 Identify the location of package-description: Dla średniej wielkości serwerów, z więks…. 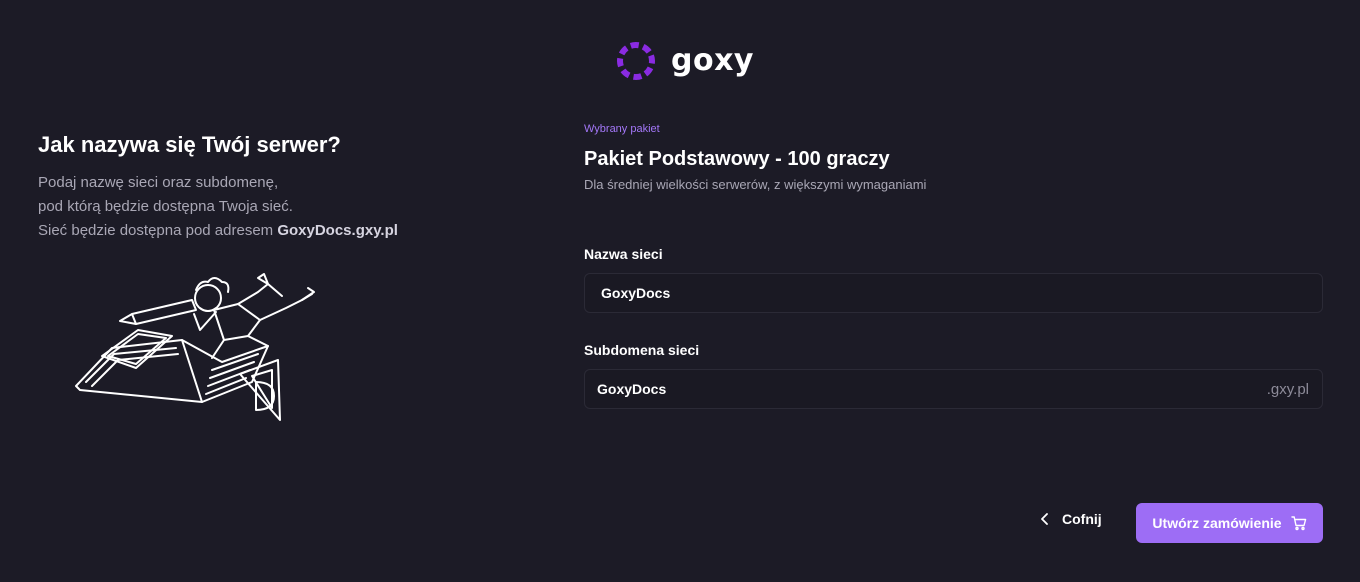
(755, 184).